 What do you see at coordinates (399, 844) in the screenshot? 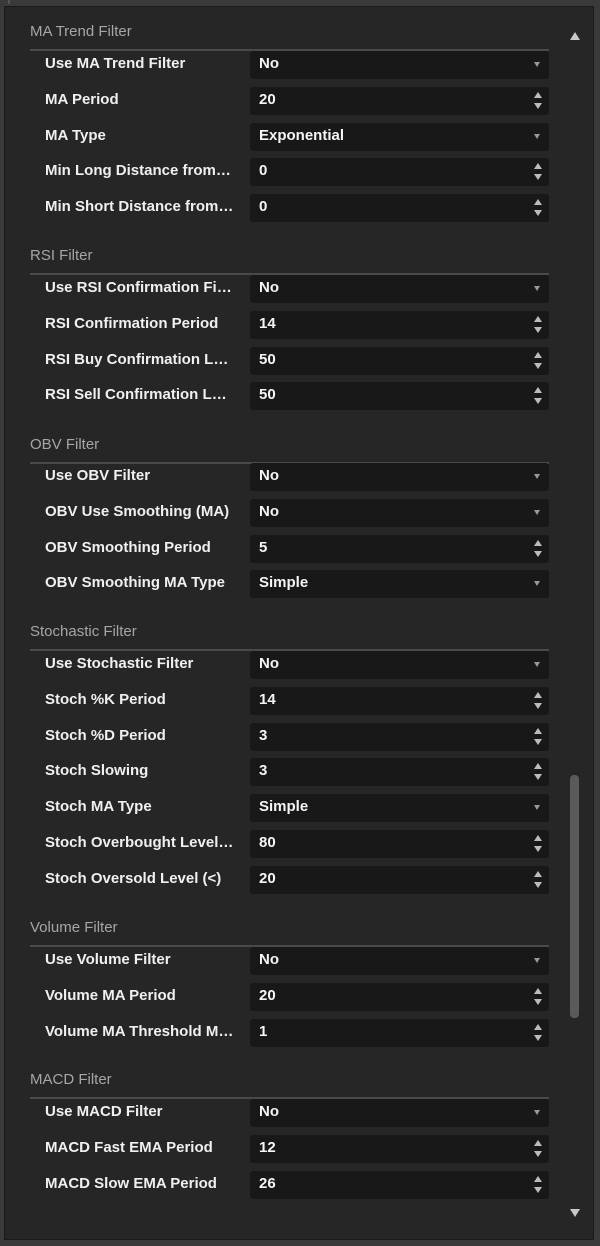
I see `property-number-input: 80` at bounding box center [399, 844].